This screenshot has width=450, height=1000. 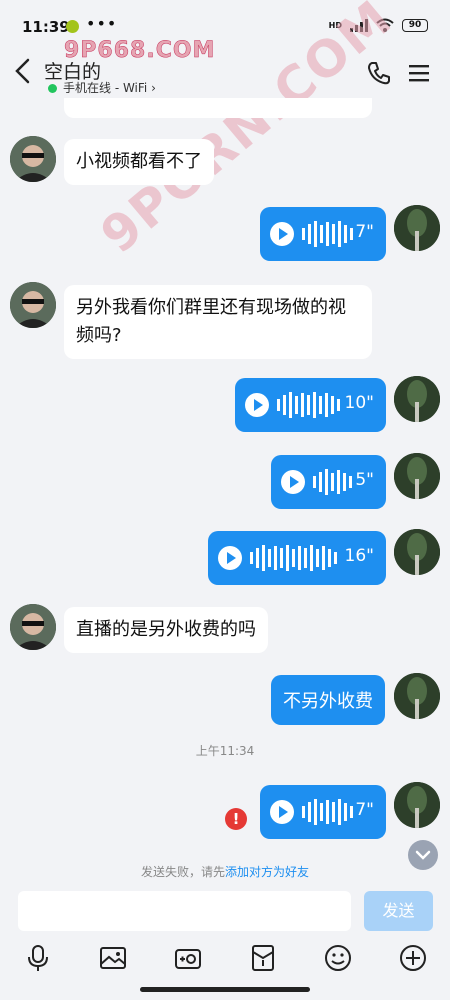 I want to click on microphone-icon, so click(x=38, y=958).